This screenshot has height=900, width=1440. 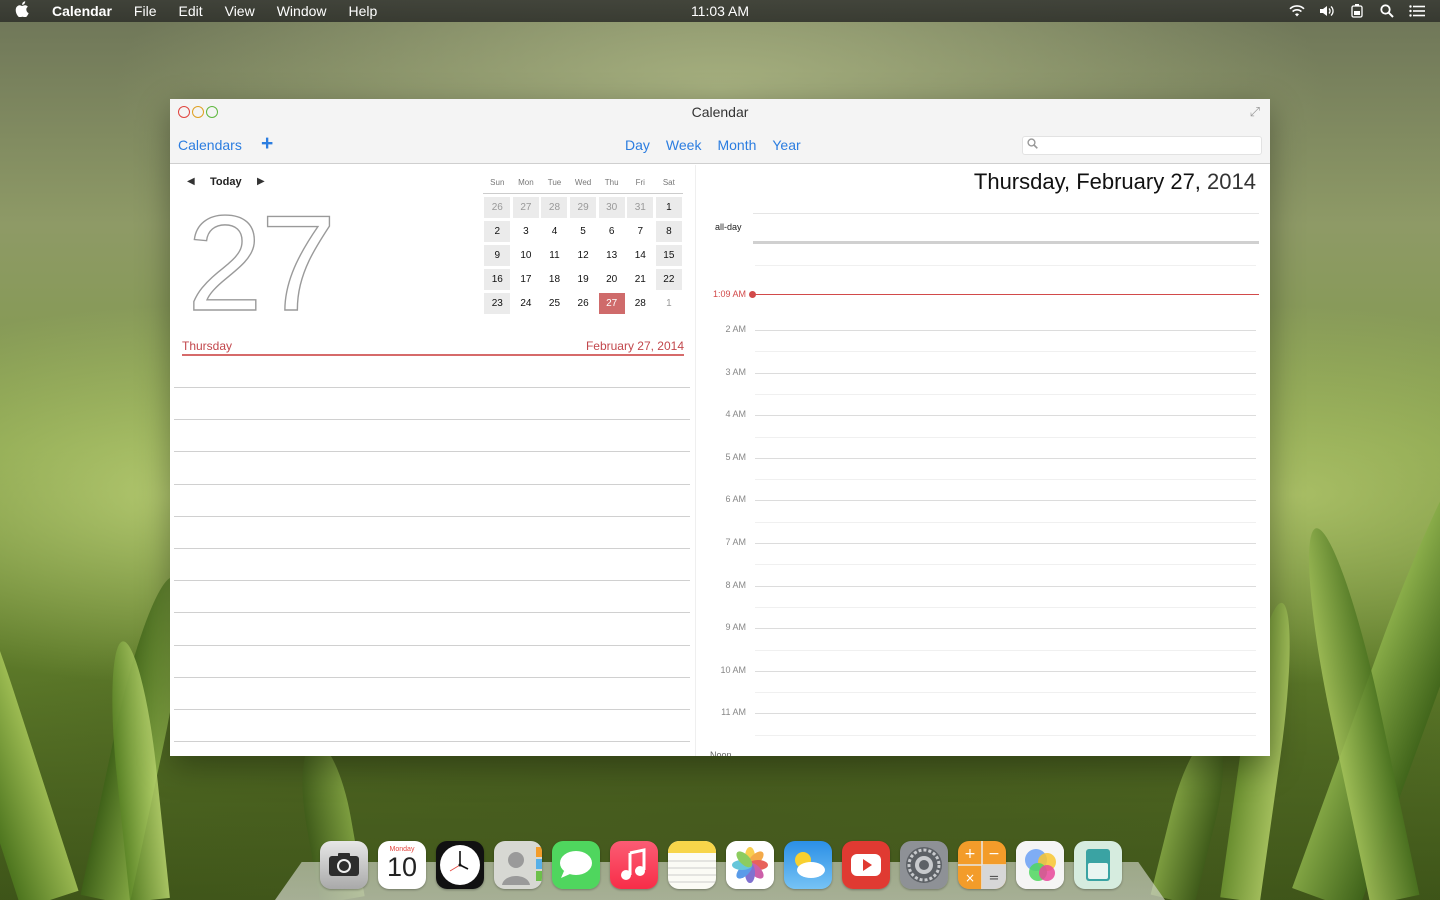 I want to click on mini-calendar-day: 25, so click(x=554, y=305).